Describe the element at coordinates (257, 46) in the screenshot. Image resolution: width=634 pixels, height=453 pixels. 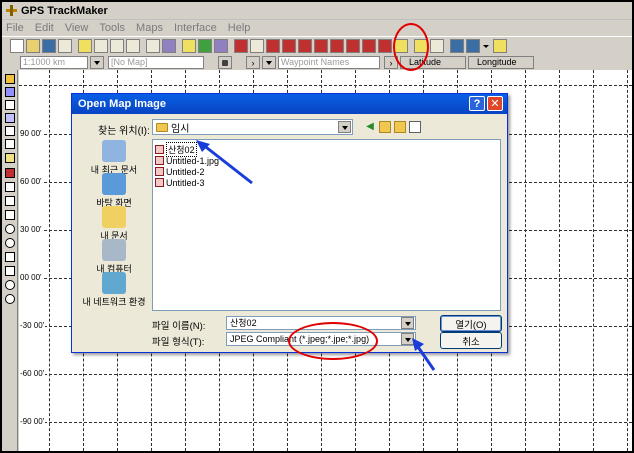
I see `route-tool-icon` at that location.